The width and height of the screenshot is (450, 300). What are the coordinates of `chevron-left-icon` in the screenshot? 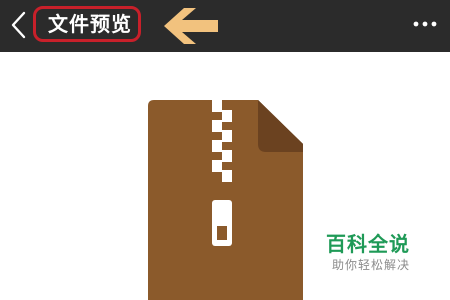 It's located at (18, 25).